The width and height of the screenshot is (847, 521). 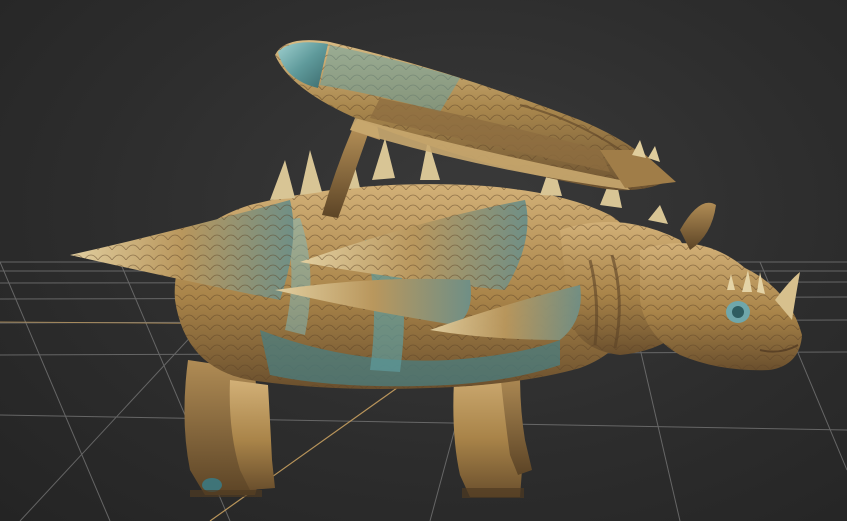 I want to click on rhino-head, so click(x=721, y=286).